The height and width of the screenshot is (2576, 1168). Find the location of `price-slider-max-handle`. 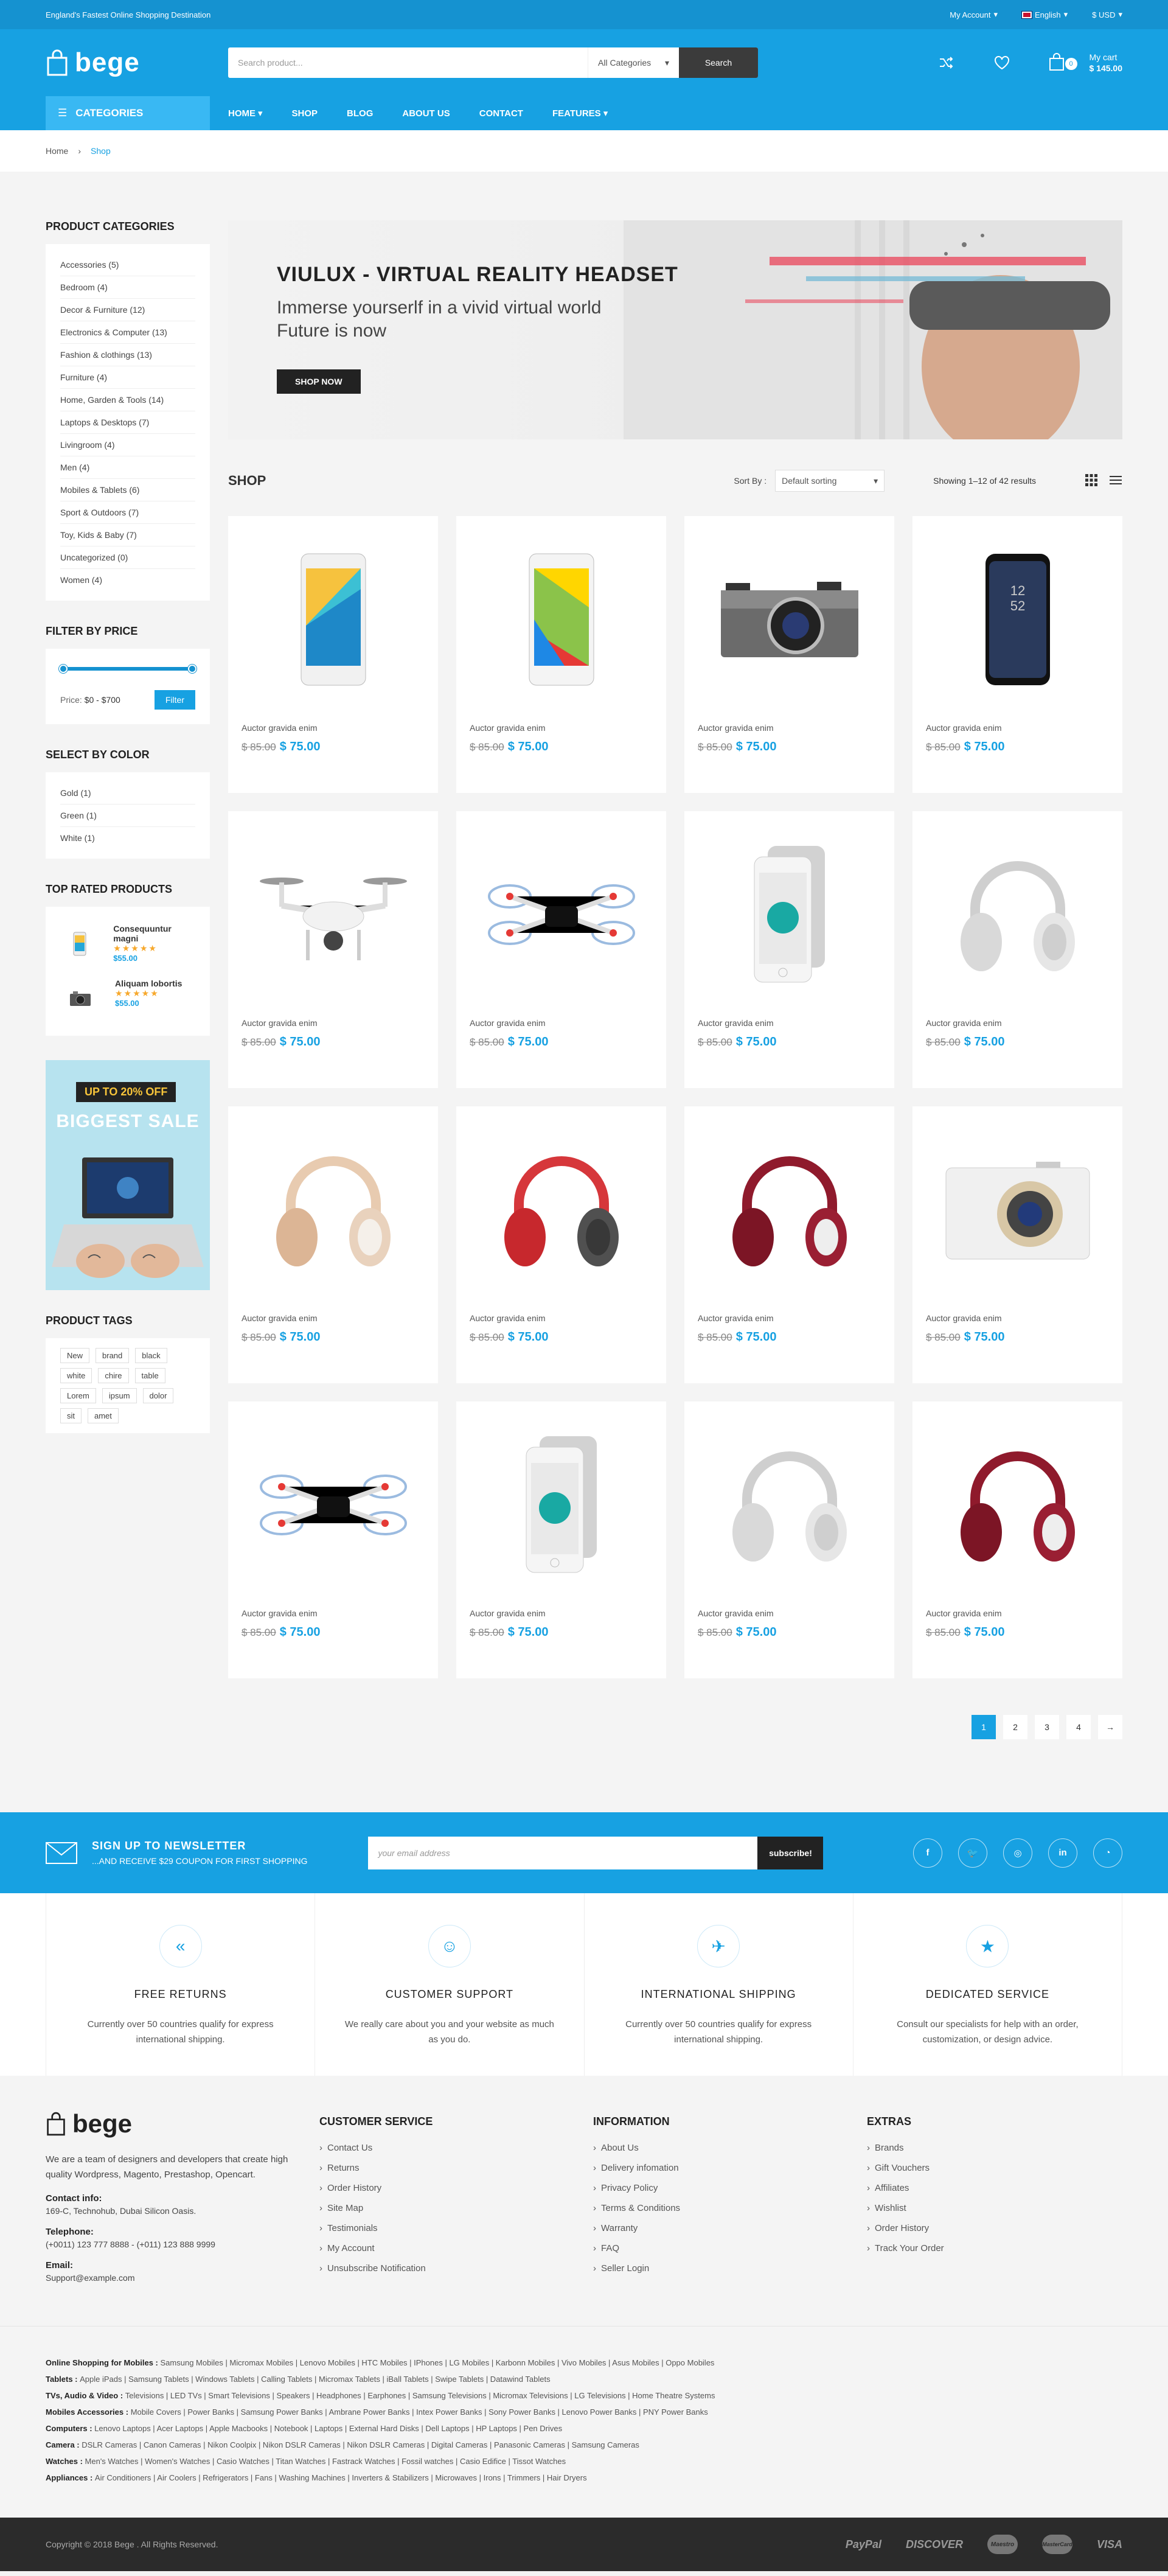

price-slider-max-handle is located at coordinates (192, 669).